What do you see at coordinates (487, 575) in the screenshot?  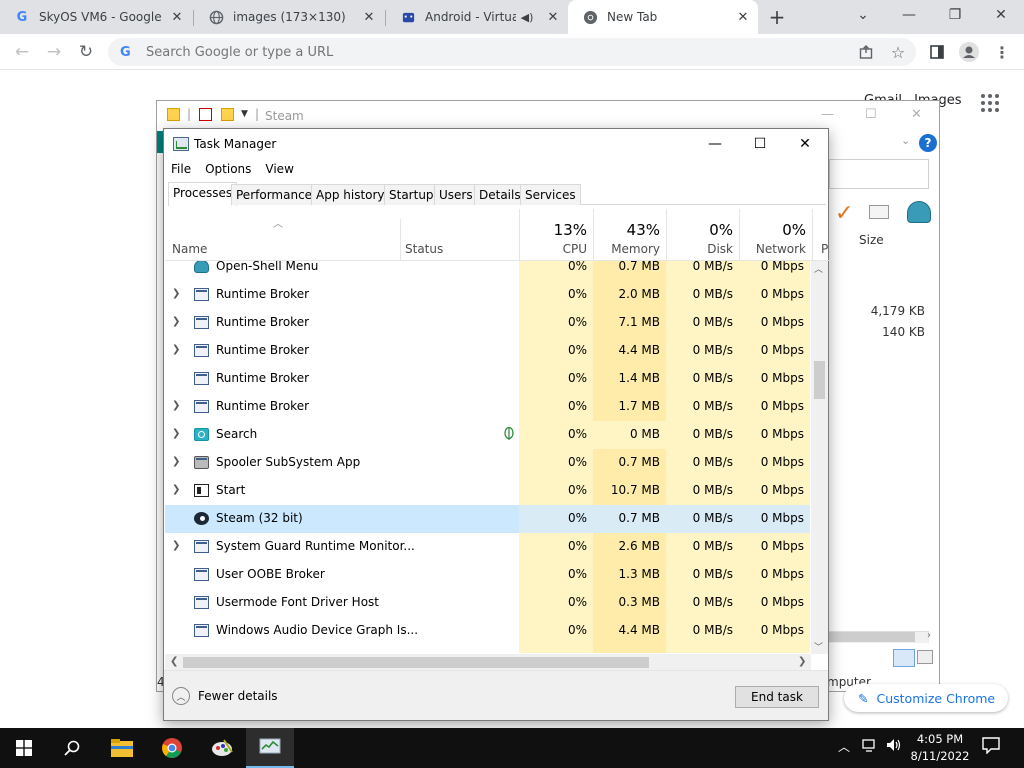 I see `table-row: User OOBE Broker 0% 1.3 MB 0 MB/s 0 Mbps` at bounding box center [487, 575].